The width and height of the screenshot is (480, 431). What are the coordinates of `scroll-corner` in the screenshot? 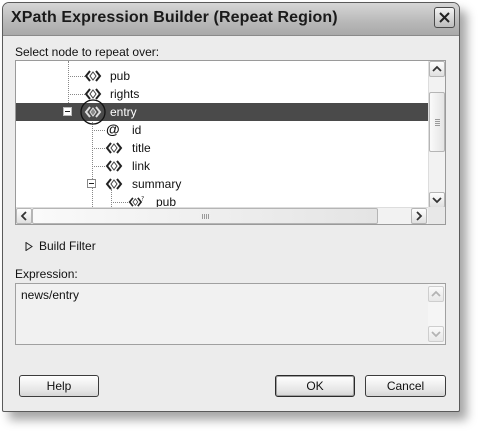 It's located at (436, 215).